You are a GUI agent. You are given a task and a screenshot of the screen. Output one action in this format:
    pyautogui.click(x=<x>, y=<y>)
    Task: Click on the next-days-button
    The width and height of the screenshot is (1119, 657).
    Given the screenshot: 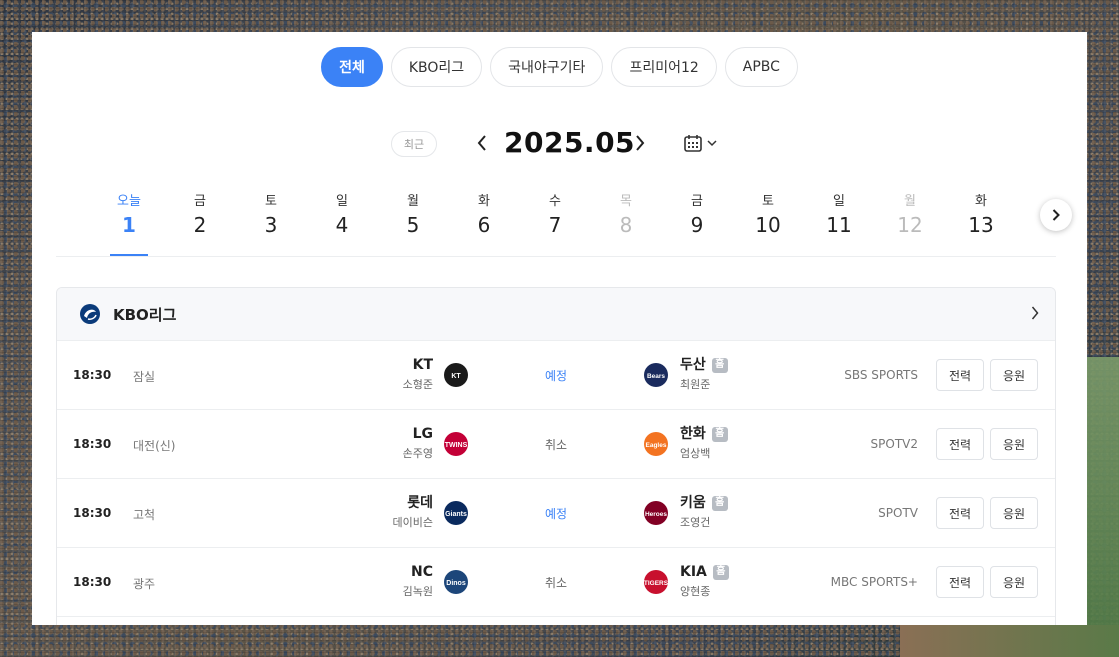 What is the action you would take?
    pyautogui.click(x=1056, y=215)
    